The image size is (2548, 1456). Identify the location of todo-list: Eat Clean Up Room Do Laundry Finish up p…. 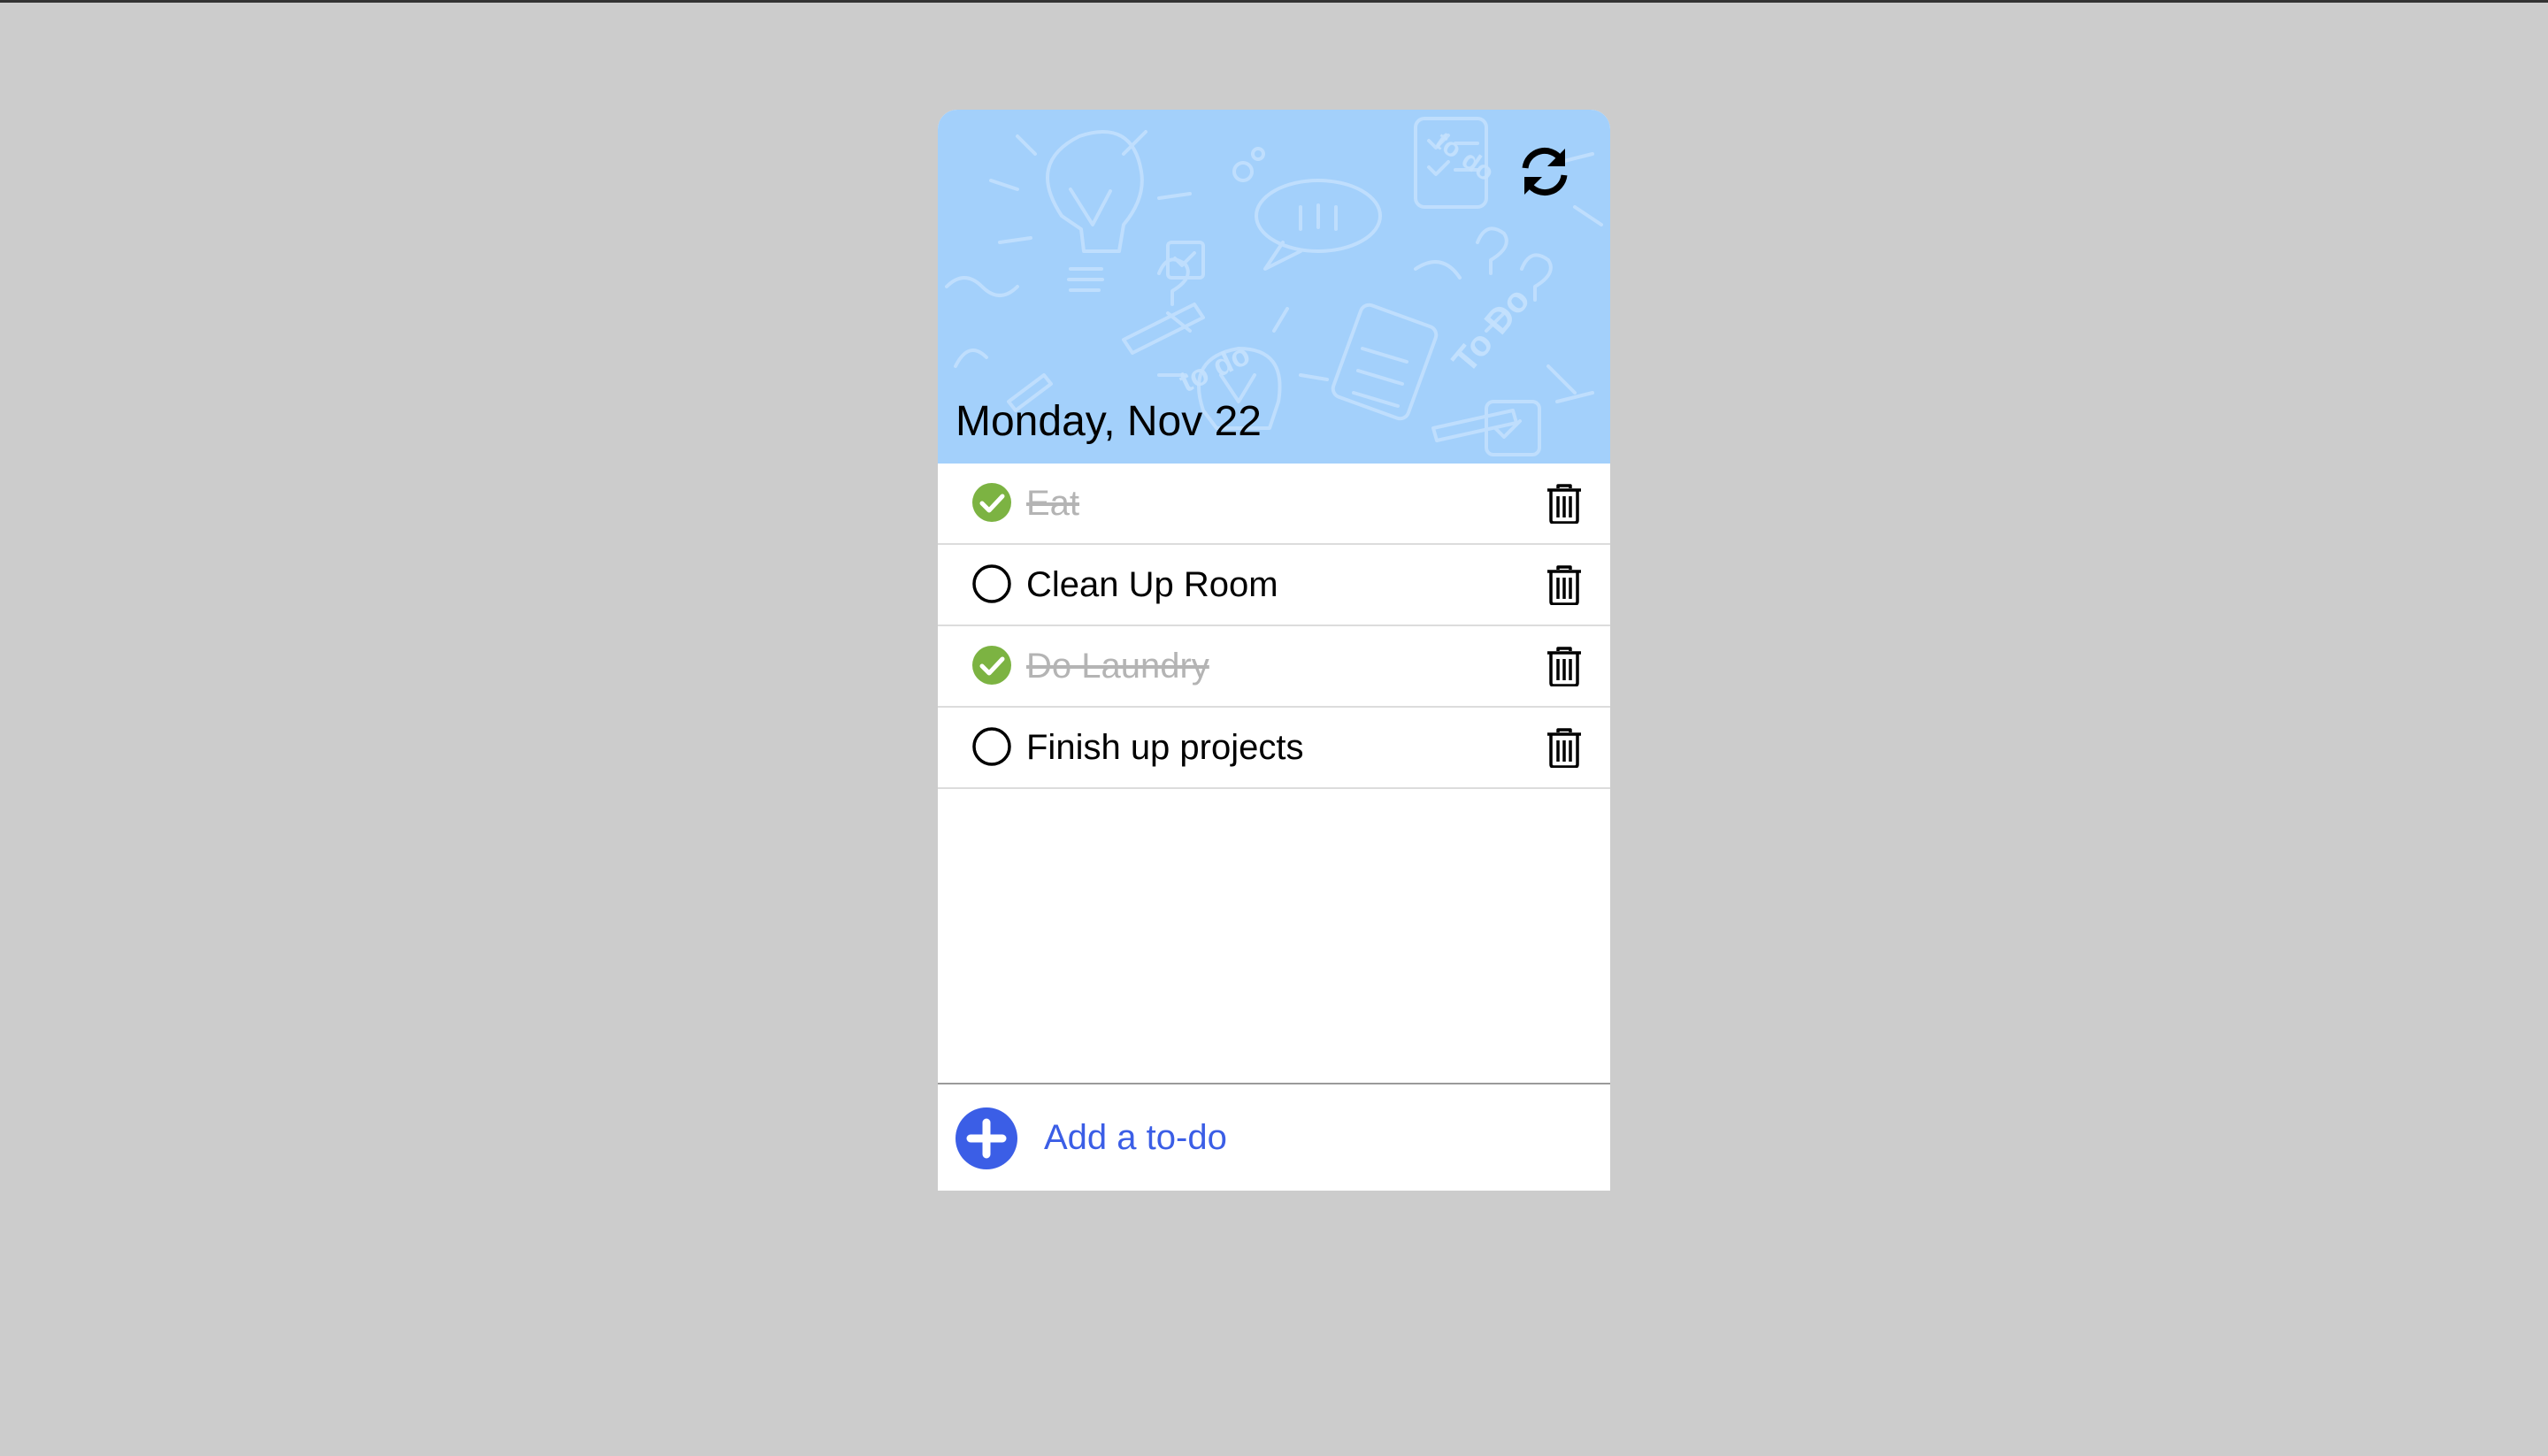
(1274, 773).